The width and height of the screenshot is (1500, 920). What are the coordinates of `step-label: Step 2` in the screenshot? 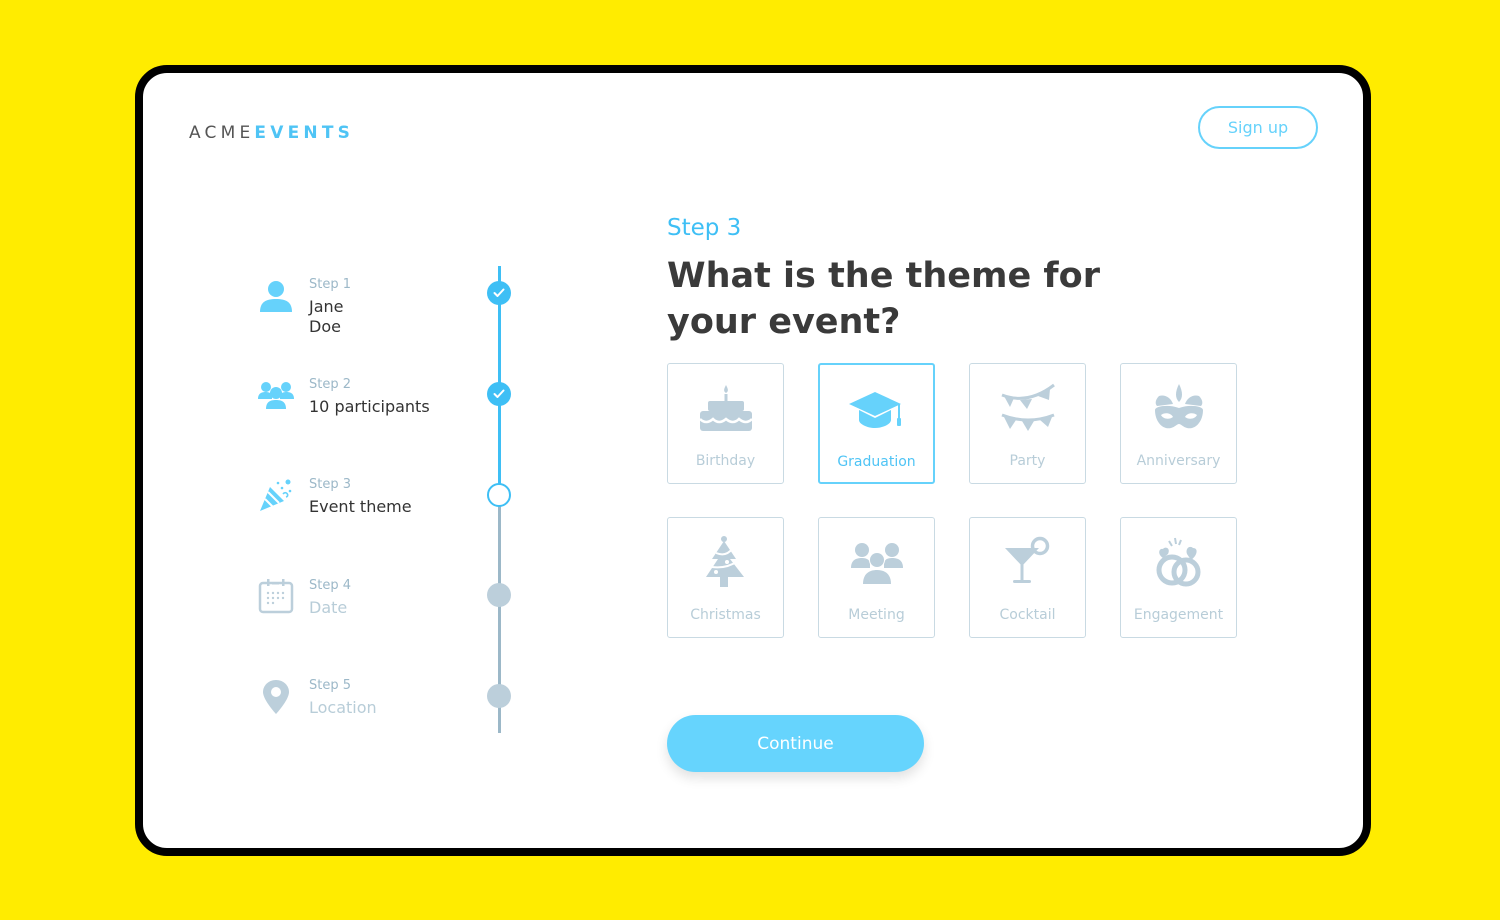 It's located at (330, 384).